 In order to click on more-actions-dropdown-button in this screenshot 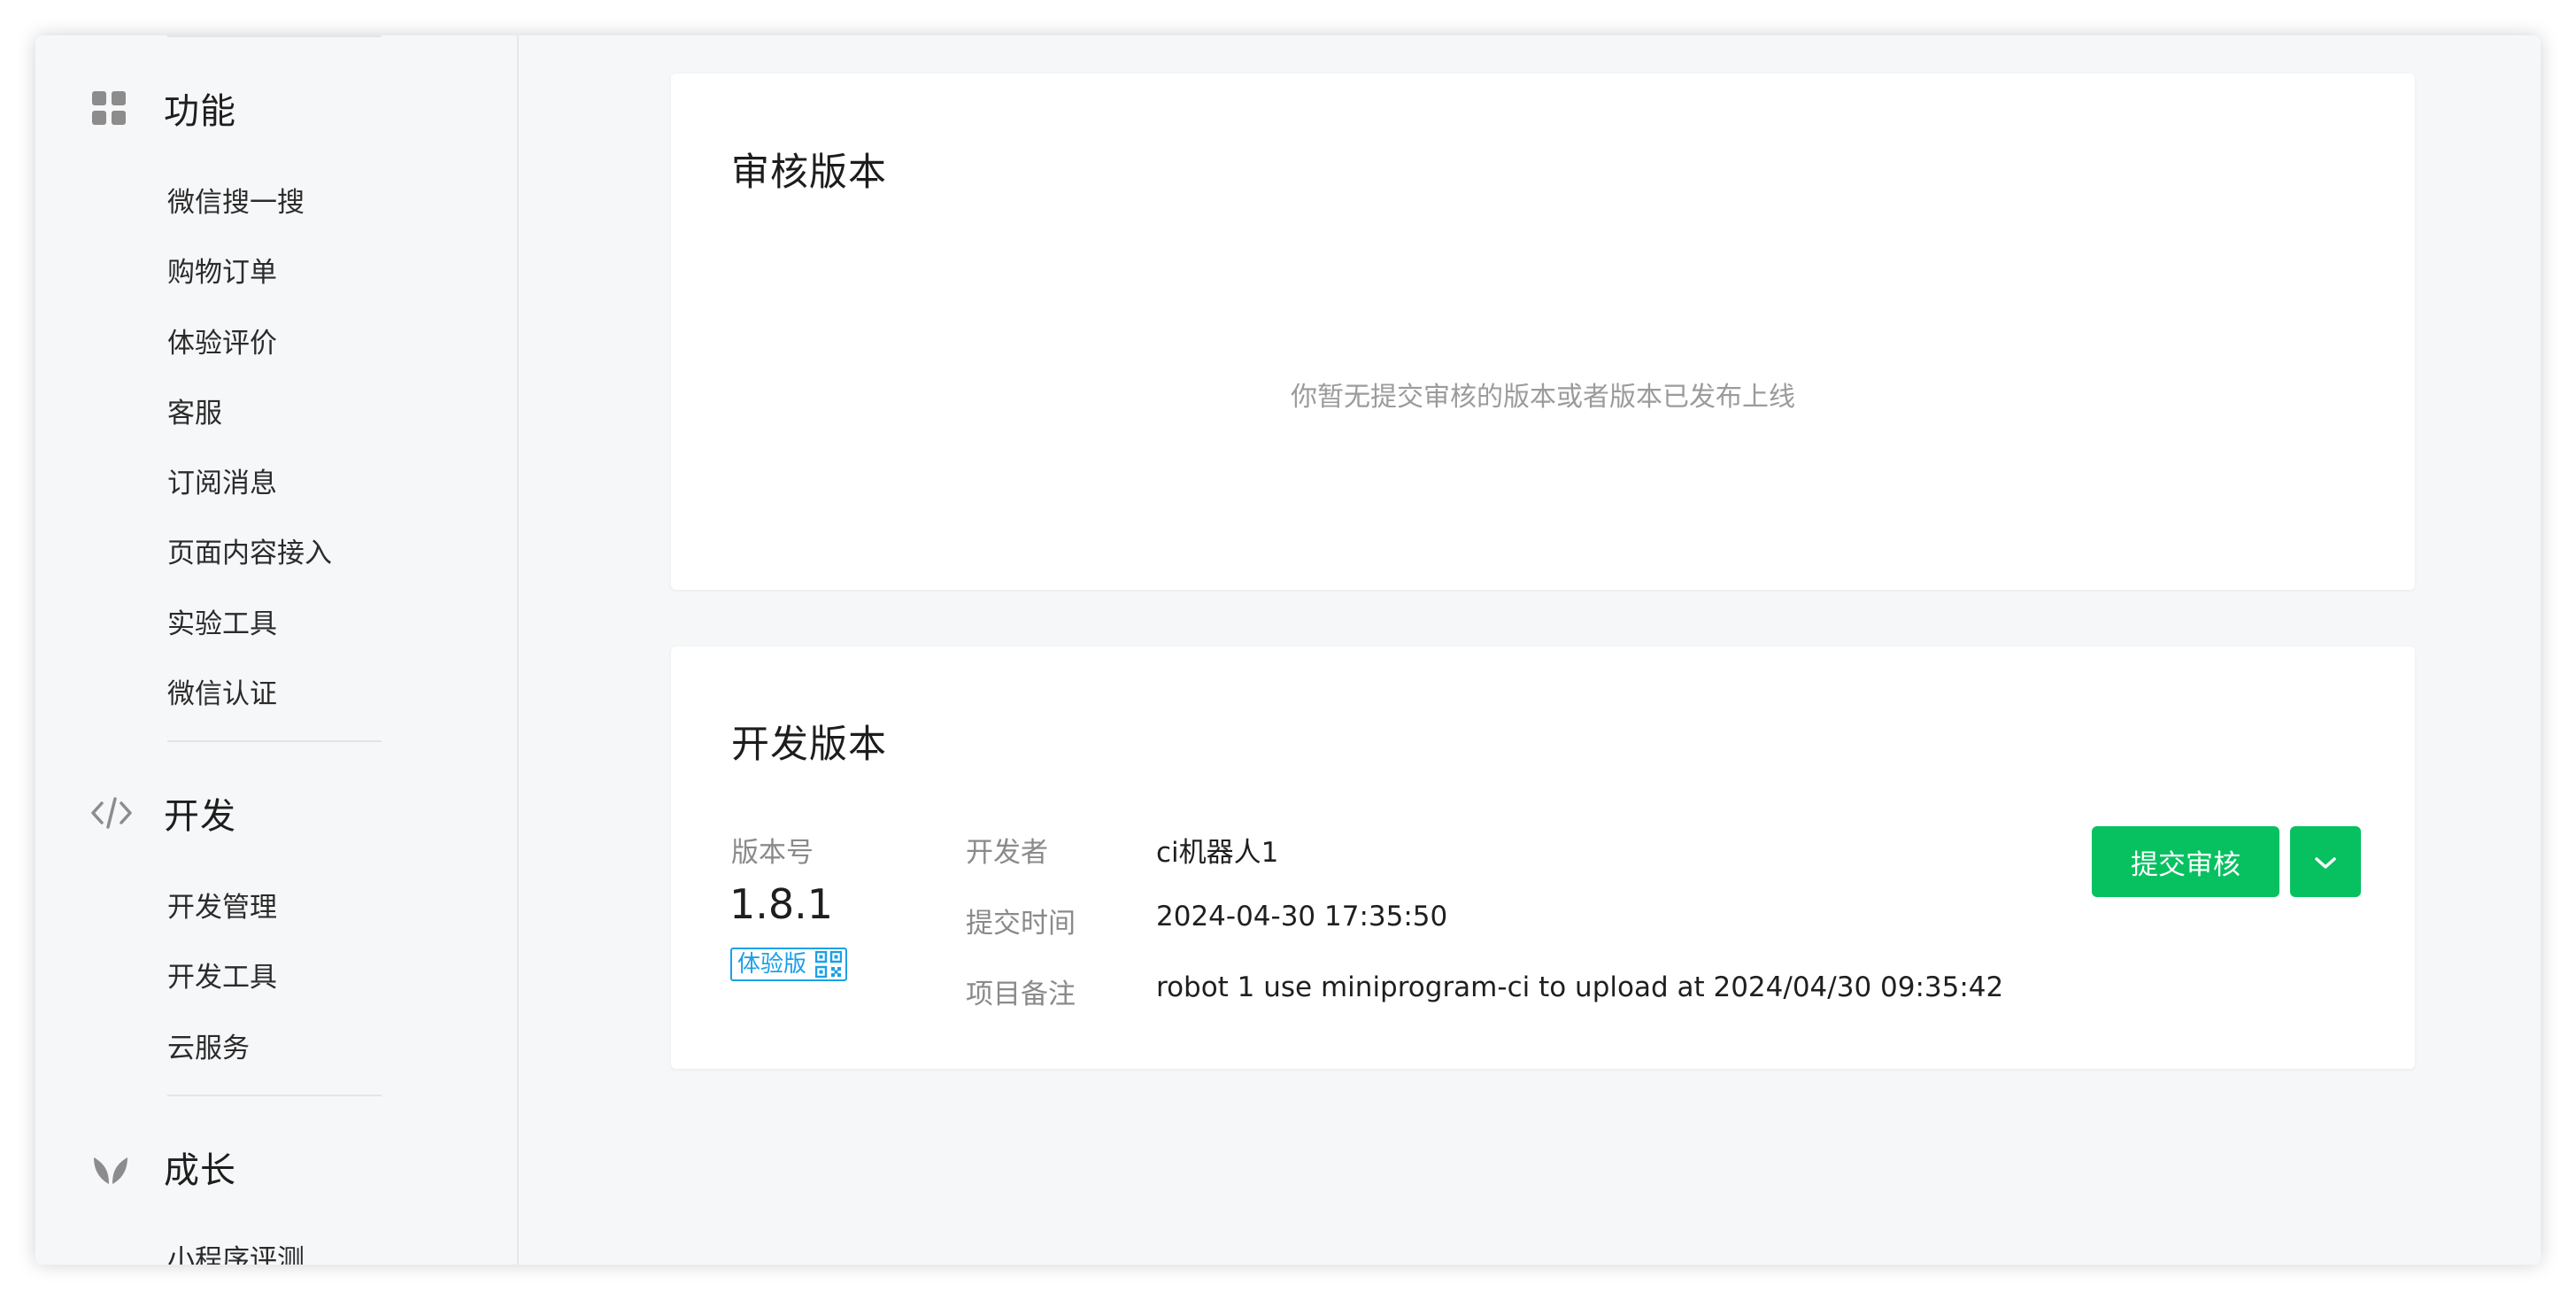, I will do `click(2325, 861)`.